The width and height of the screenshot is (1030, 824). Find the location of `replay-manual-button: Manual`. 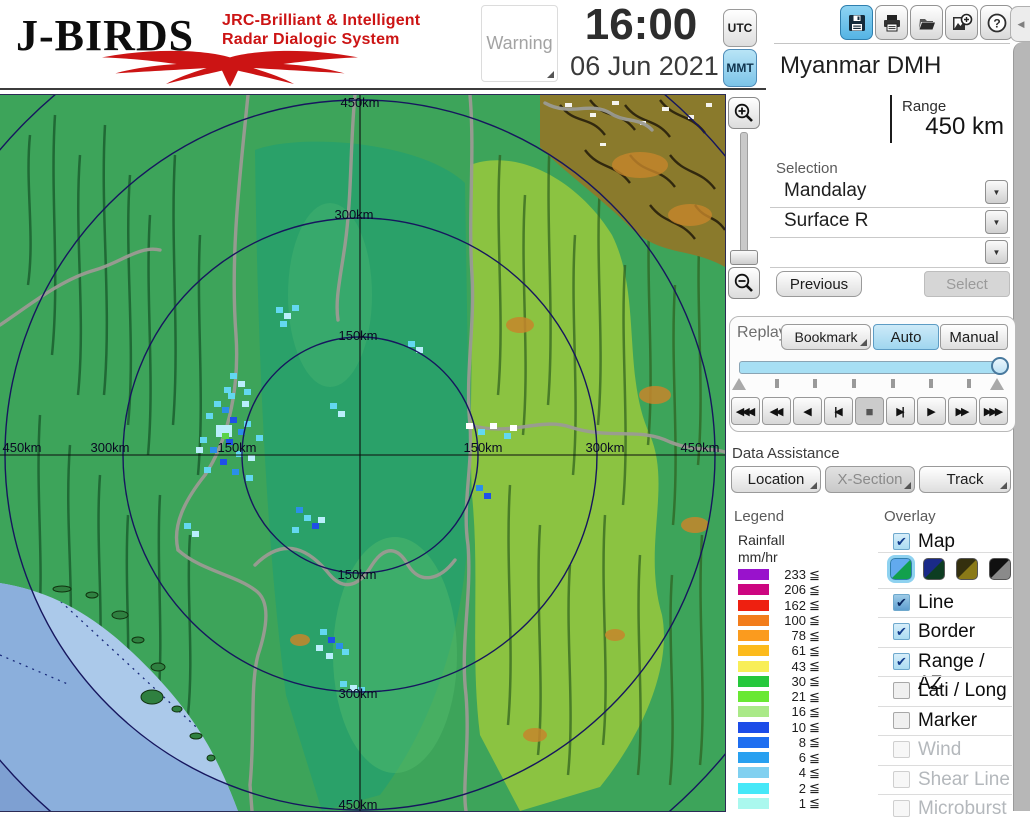

replay-manual-button: Manual is located at coordinates (974, 337).